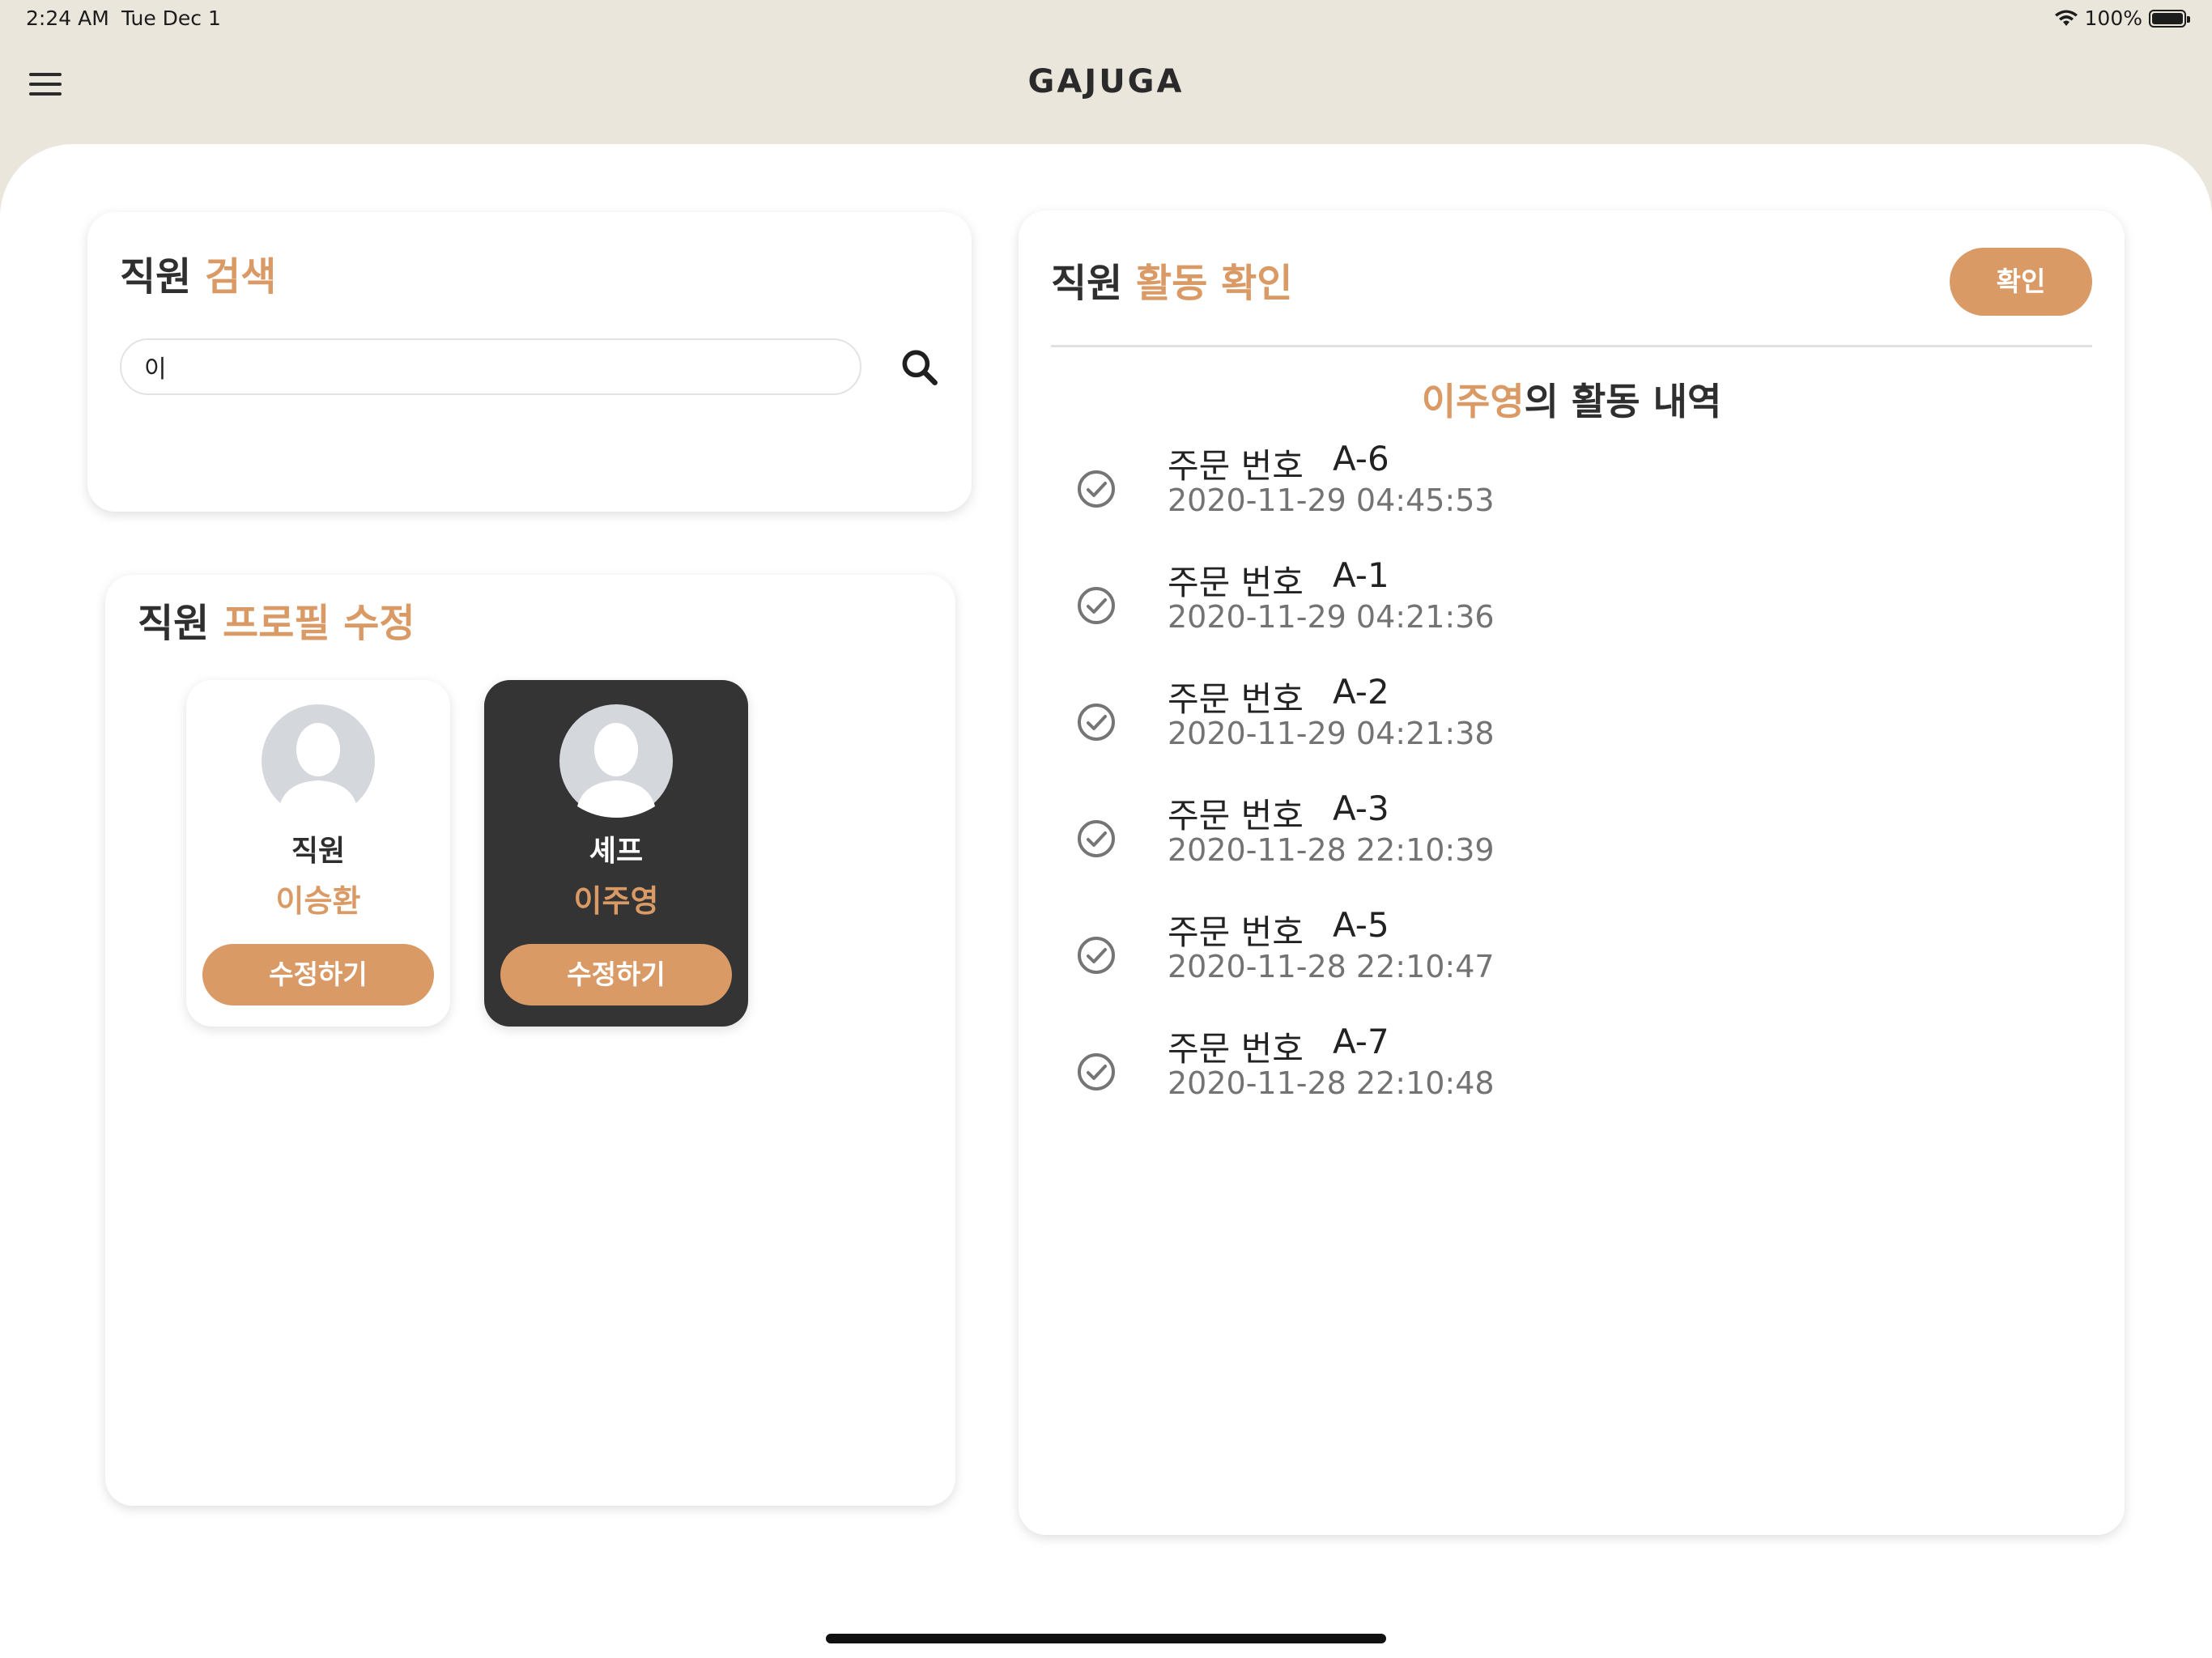  Describe the element at coordinates (1473, 401) in the screenshot. I see `history-employee-name: 이주영` at that location.